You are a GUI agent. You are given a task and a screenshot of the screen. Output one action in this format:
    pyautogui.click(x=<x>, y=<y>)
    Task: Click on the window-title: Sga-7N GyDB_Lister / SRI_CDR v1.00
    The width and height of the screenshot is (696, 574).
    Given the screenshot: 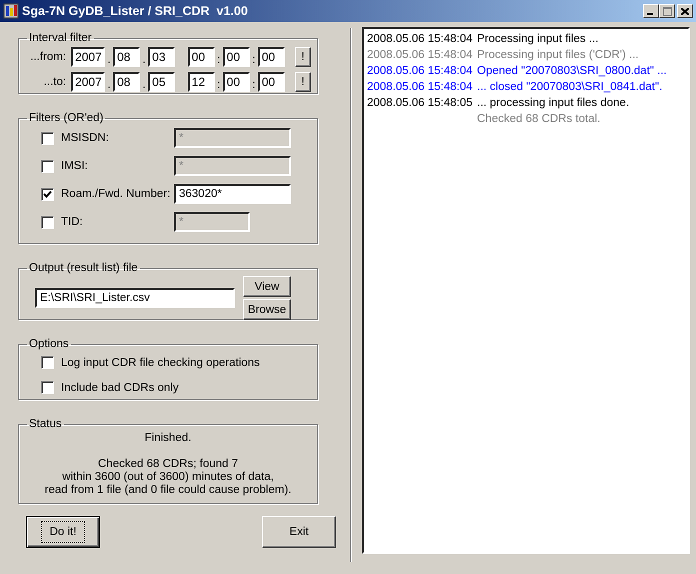 What is the action you would take?
    pyautogui.click(x=135, y=11)
    